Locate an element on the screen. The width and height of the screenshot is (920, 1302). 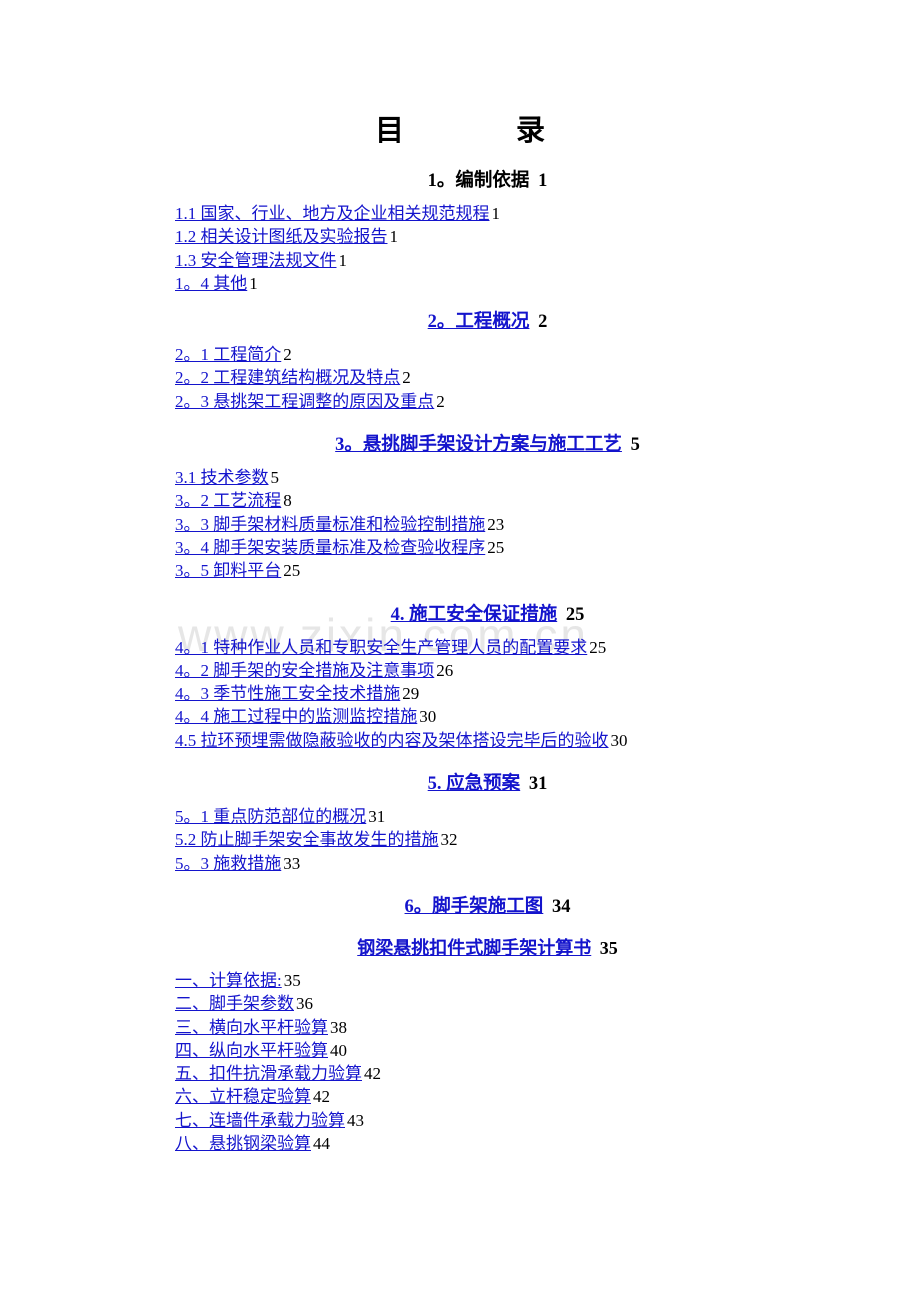
toc-entry: 1.1 国家、行业、地方及企业相关规范规程 1 is located at coordinates (460, 213).